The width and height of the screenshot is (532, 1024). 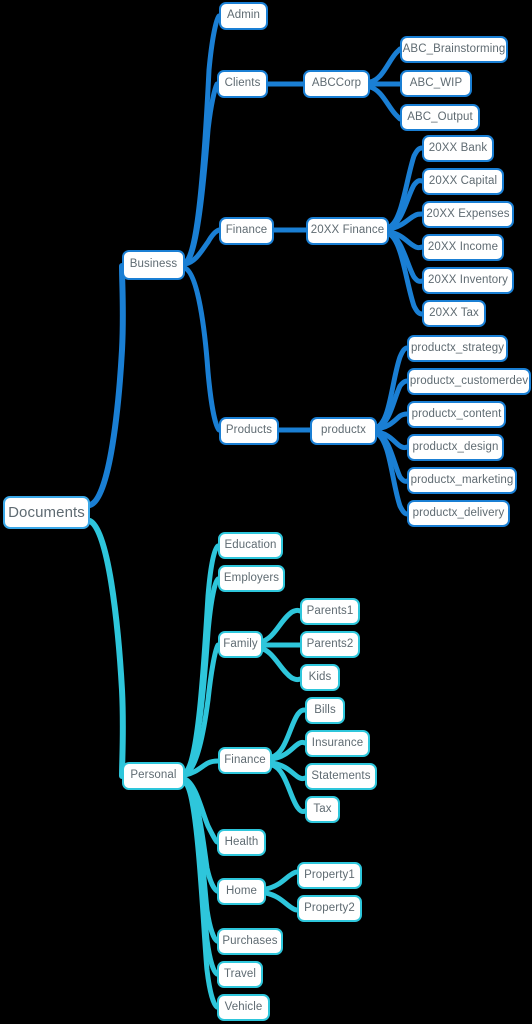 What do you see at coordinates (385, 103) in the screenshot?
I see `edge-abccorp-output` at bounding box center [385, 103].